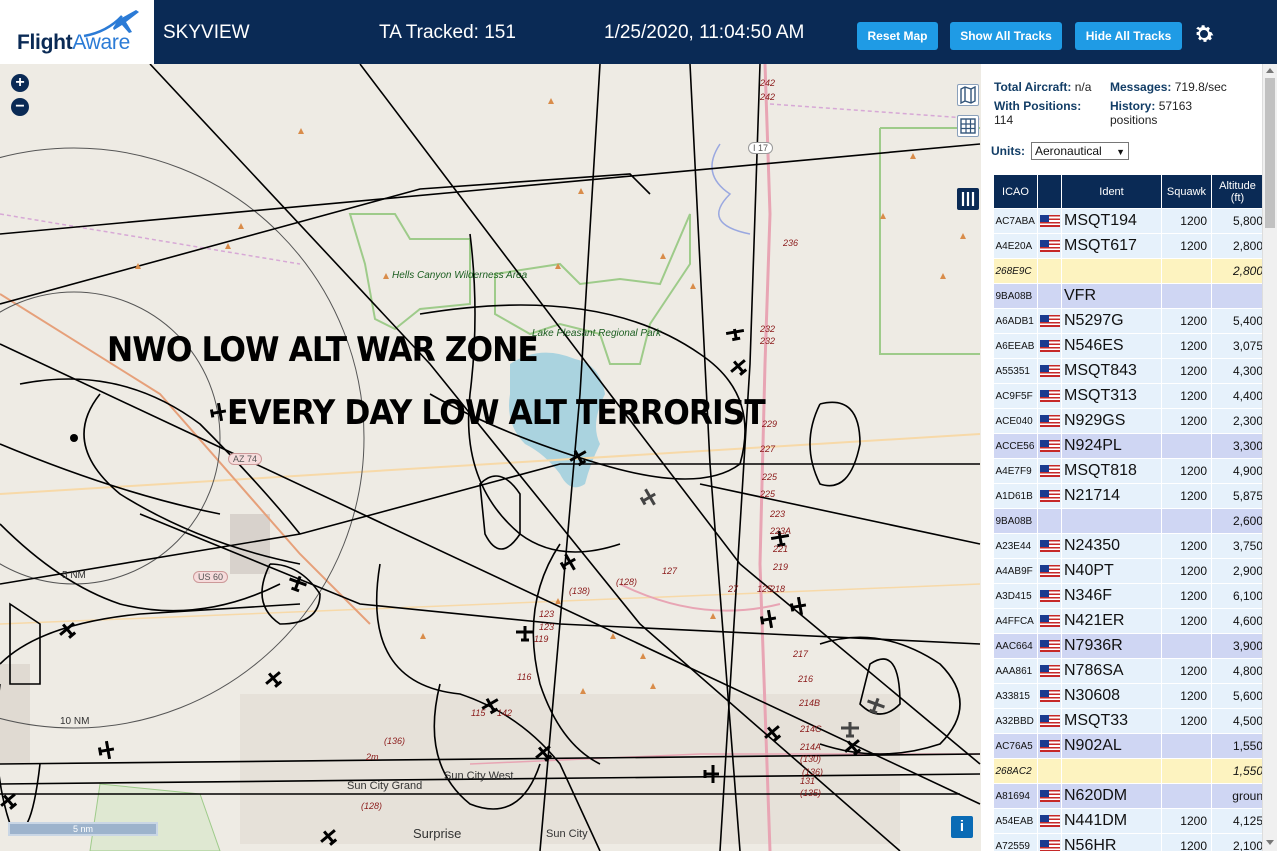 The image size is (1277, 851). What do you see at coordinates (1128, 646) in the screenshot?
I see `table-row: AAC664 N7936R 3,900` at bounding box center [1128, 646].